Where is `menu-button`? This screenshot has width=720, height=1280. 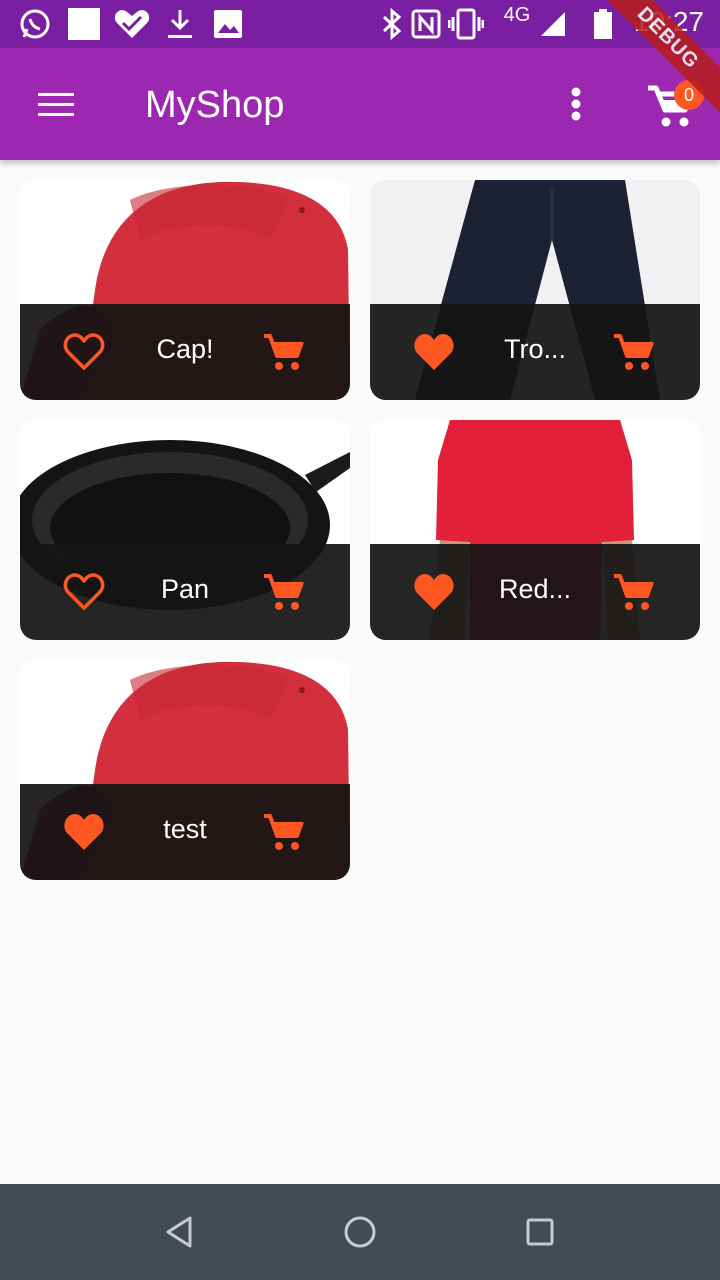
menu-button is located at coordinates (56, 104).